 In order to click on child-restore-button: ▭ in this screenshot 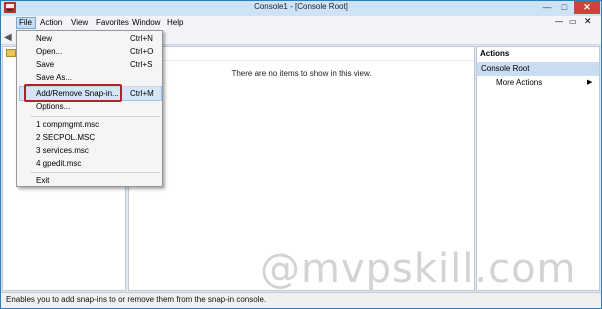, I will do `click(573, 21)`.